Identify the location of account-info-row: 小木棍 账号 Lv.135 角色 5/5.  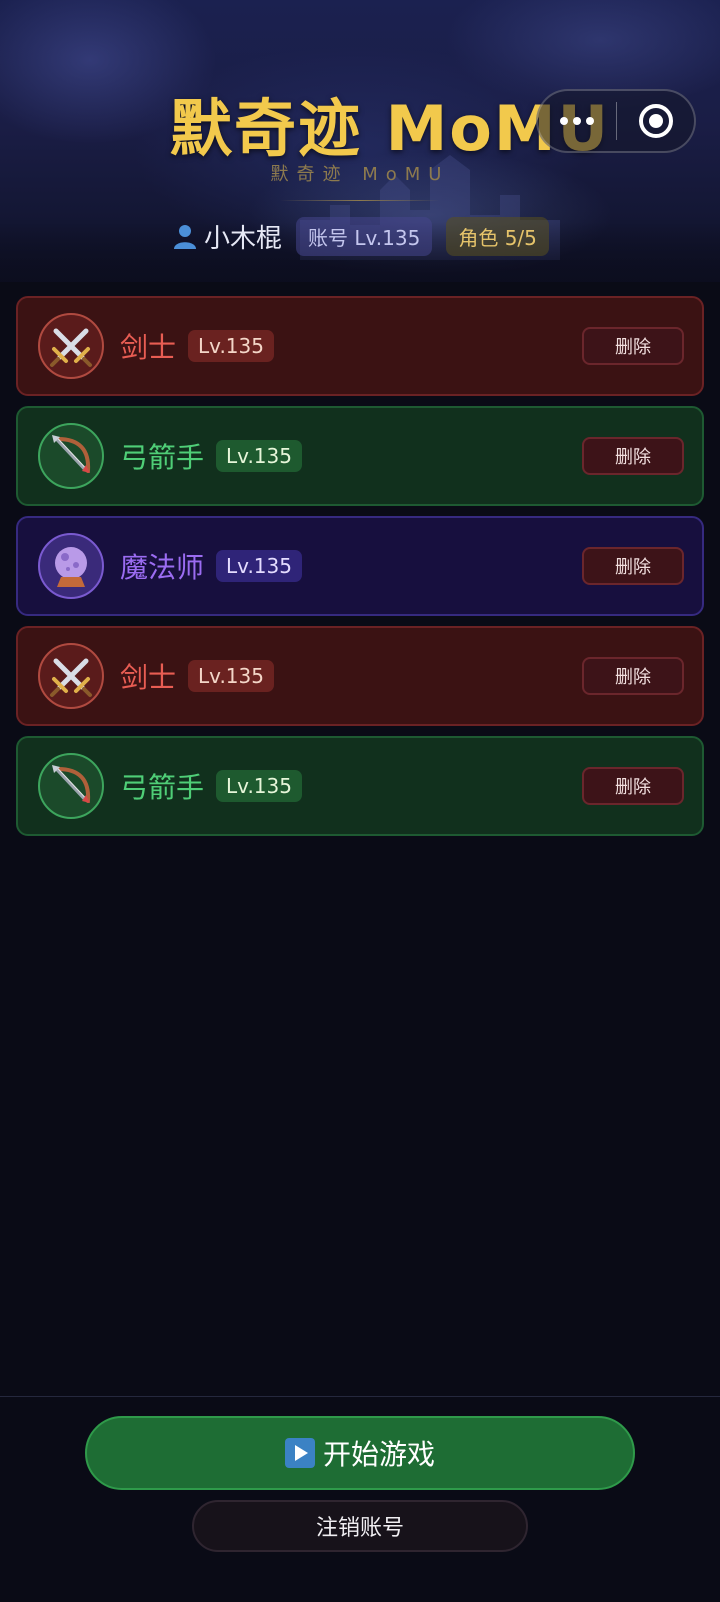
(360, 236).